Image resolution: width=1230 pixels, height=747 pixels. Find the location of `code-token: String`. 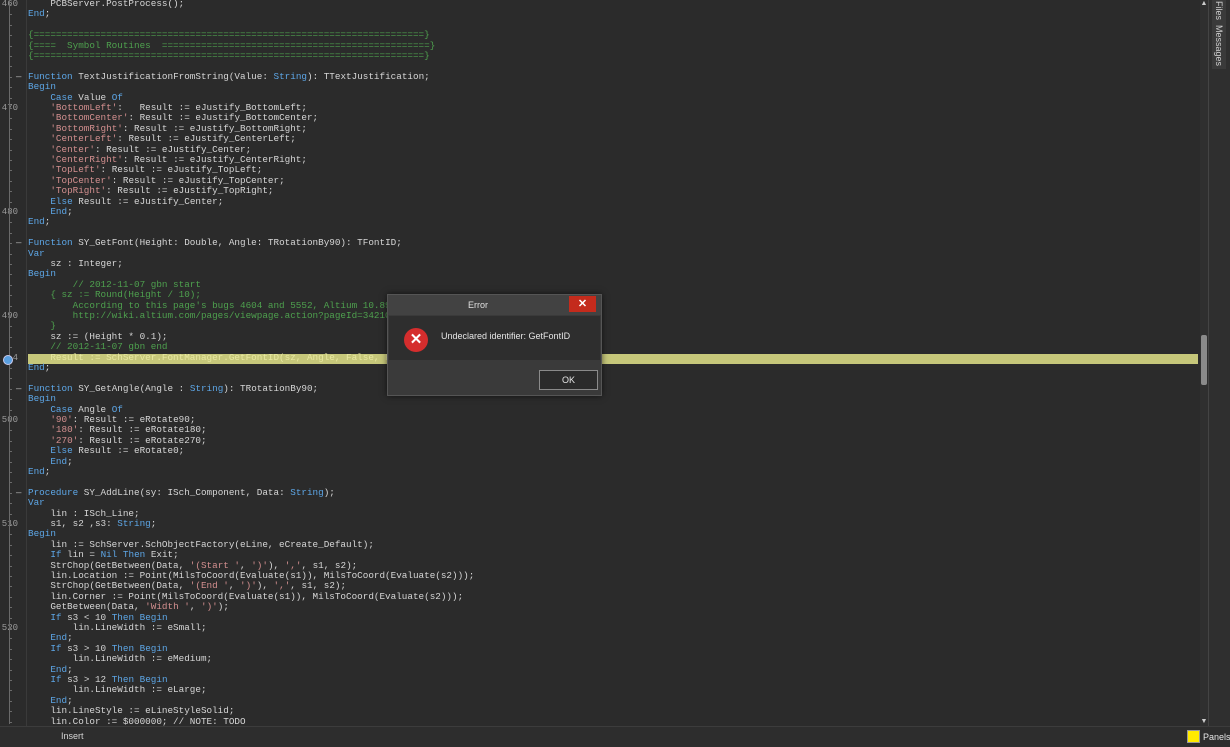

code-token: String is located at coordinates (290, 76).